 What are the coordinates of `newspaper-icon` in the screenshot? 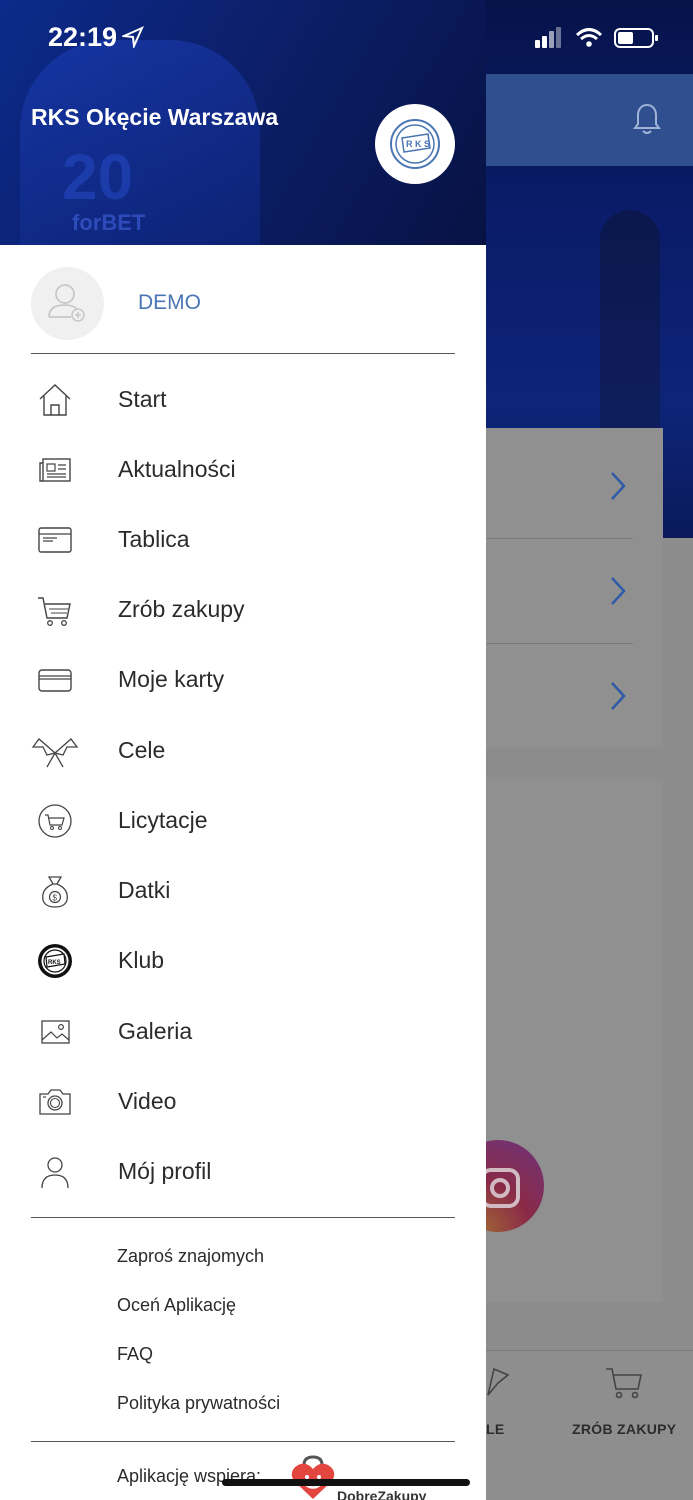 It's located at (55, 470).